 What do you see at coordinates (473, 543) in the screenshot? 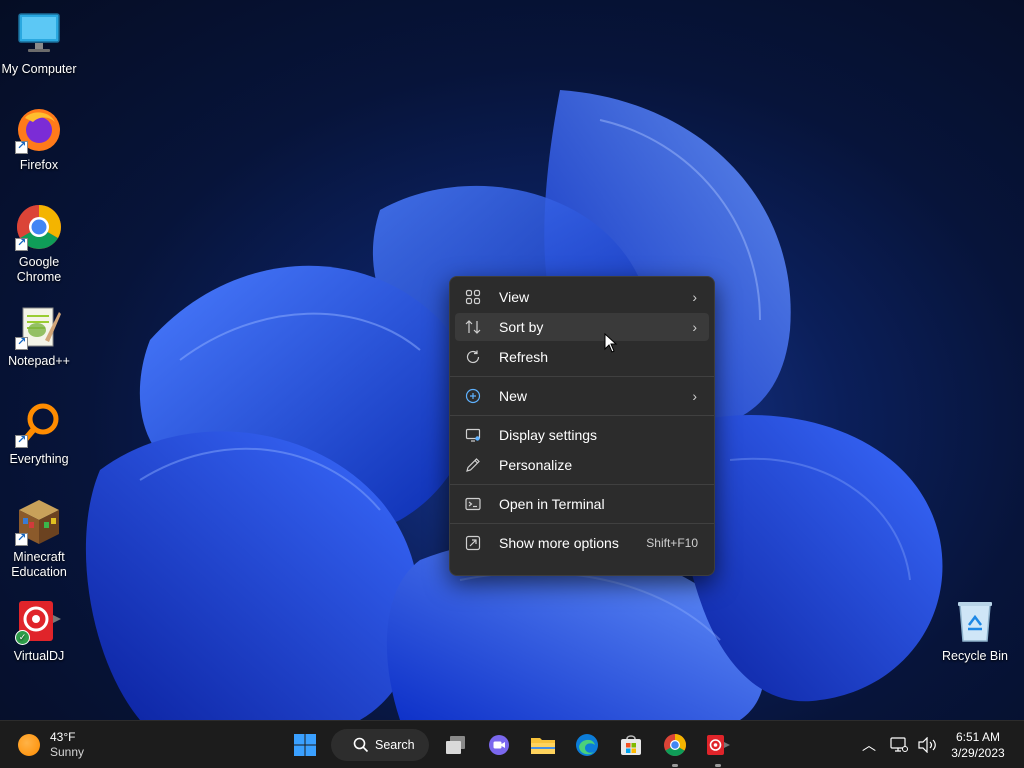
I see `more-options-icon` at bounding box center [473, 543].